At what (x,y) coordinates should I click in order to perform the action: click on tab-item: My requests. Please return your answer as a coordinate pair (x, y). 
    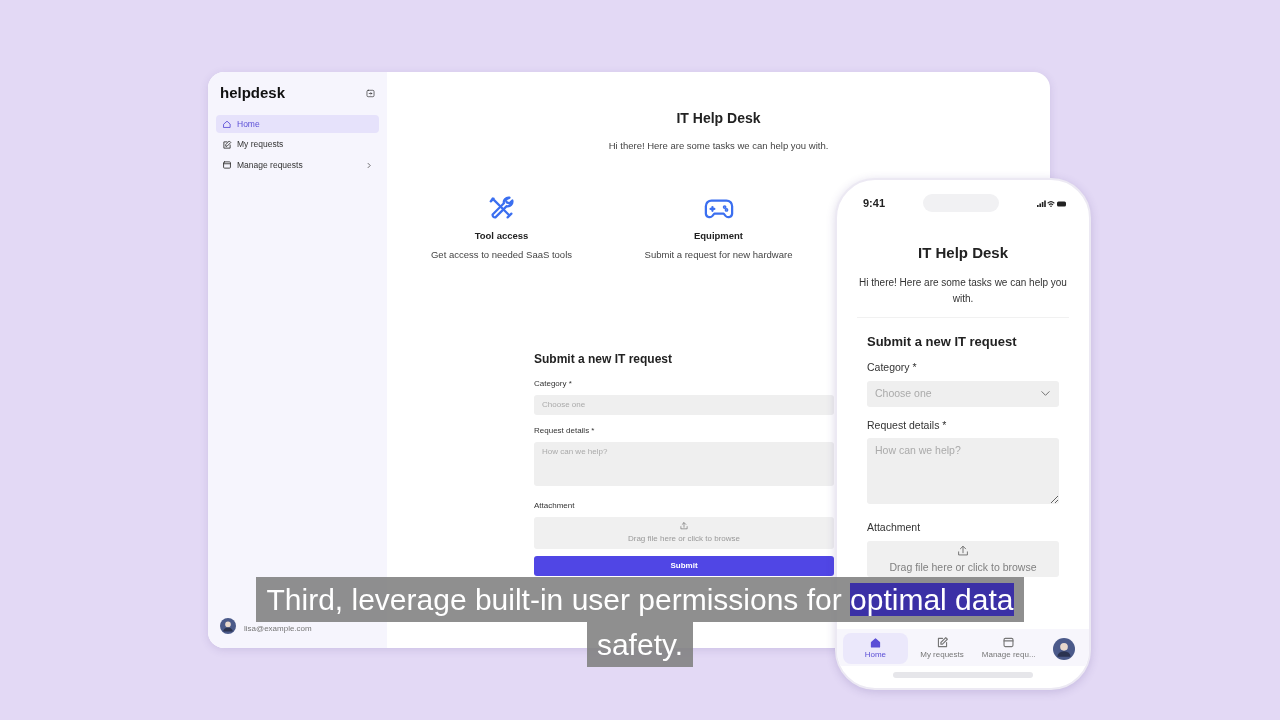
    Looking at the image, I should click on (942, 648).